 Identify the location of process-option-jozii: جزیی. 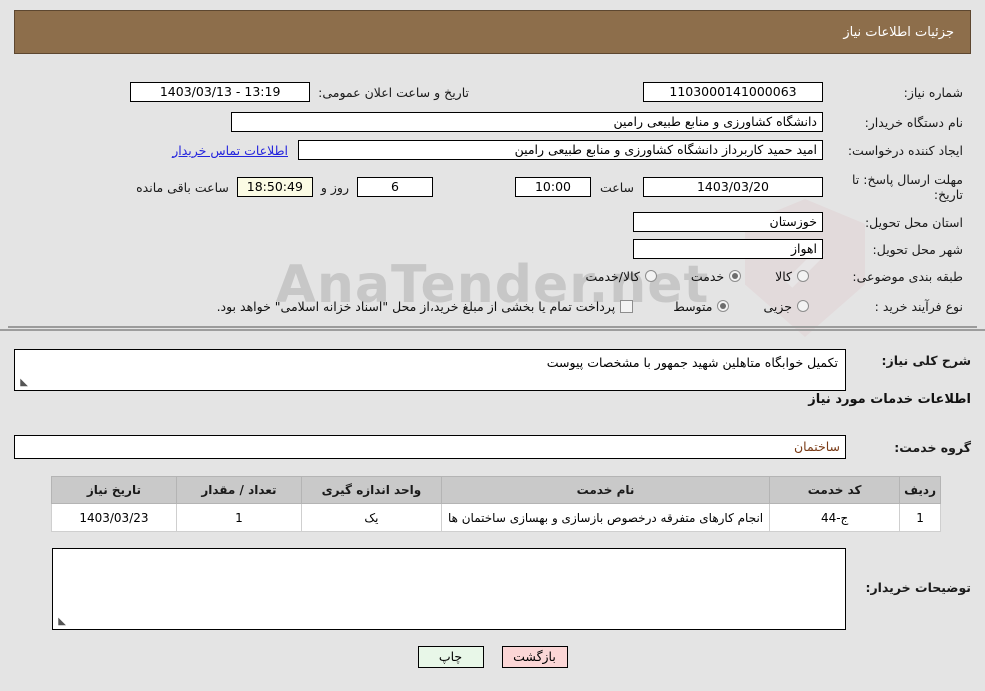
(786, 306).